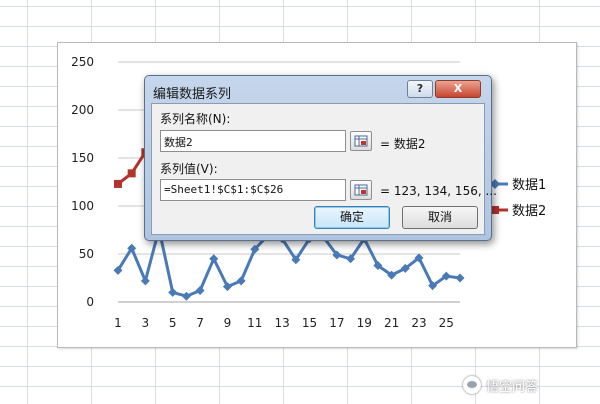 The width and height of the screenshot is (600, 404). What do you see at coordinates (472, 385) in the screenshot?
I see `wukong-logo-icon` at bounding box center [472, 385].